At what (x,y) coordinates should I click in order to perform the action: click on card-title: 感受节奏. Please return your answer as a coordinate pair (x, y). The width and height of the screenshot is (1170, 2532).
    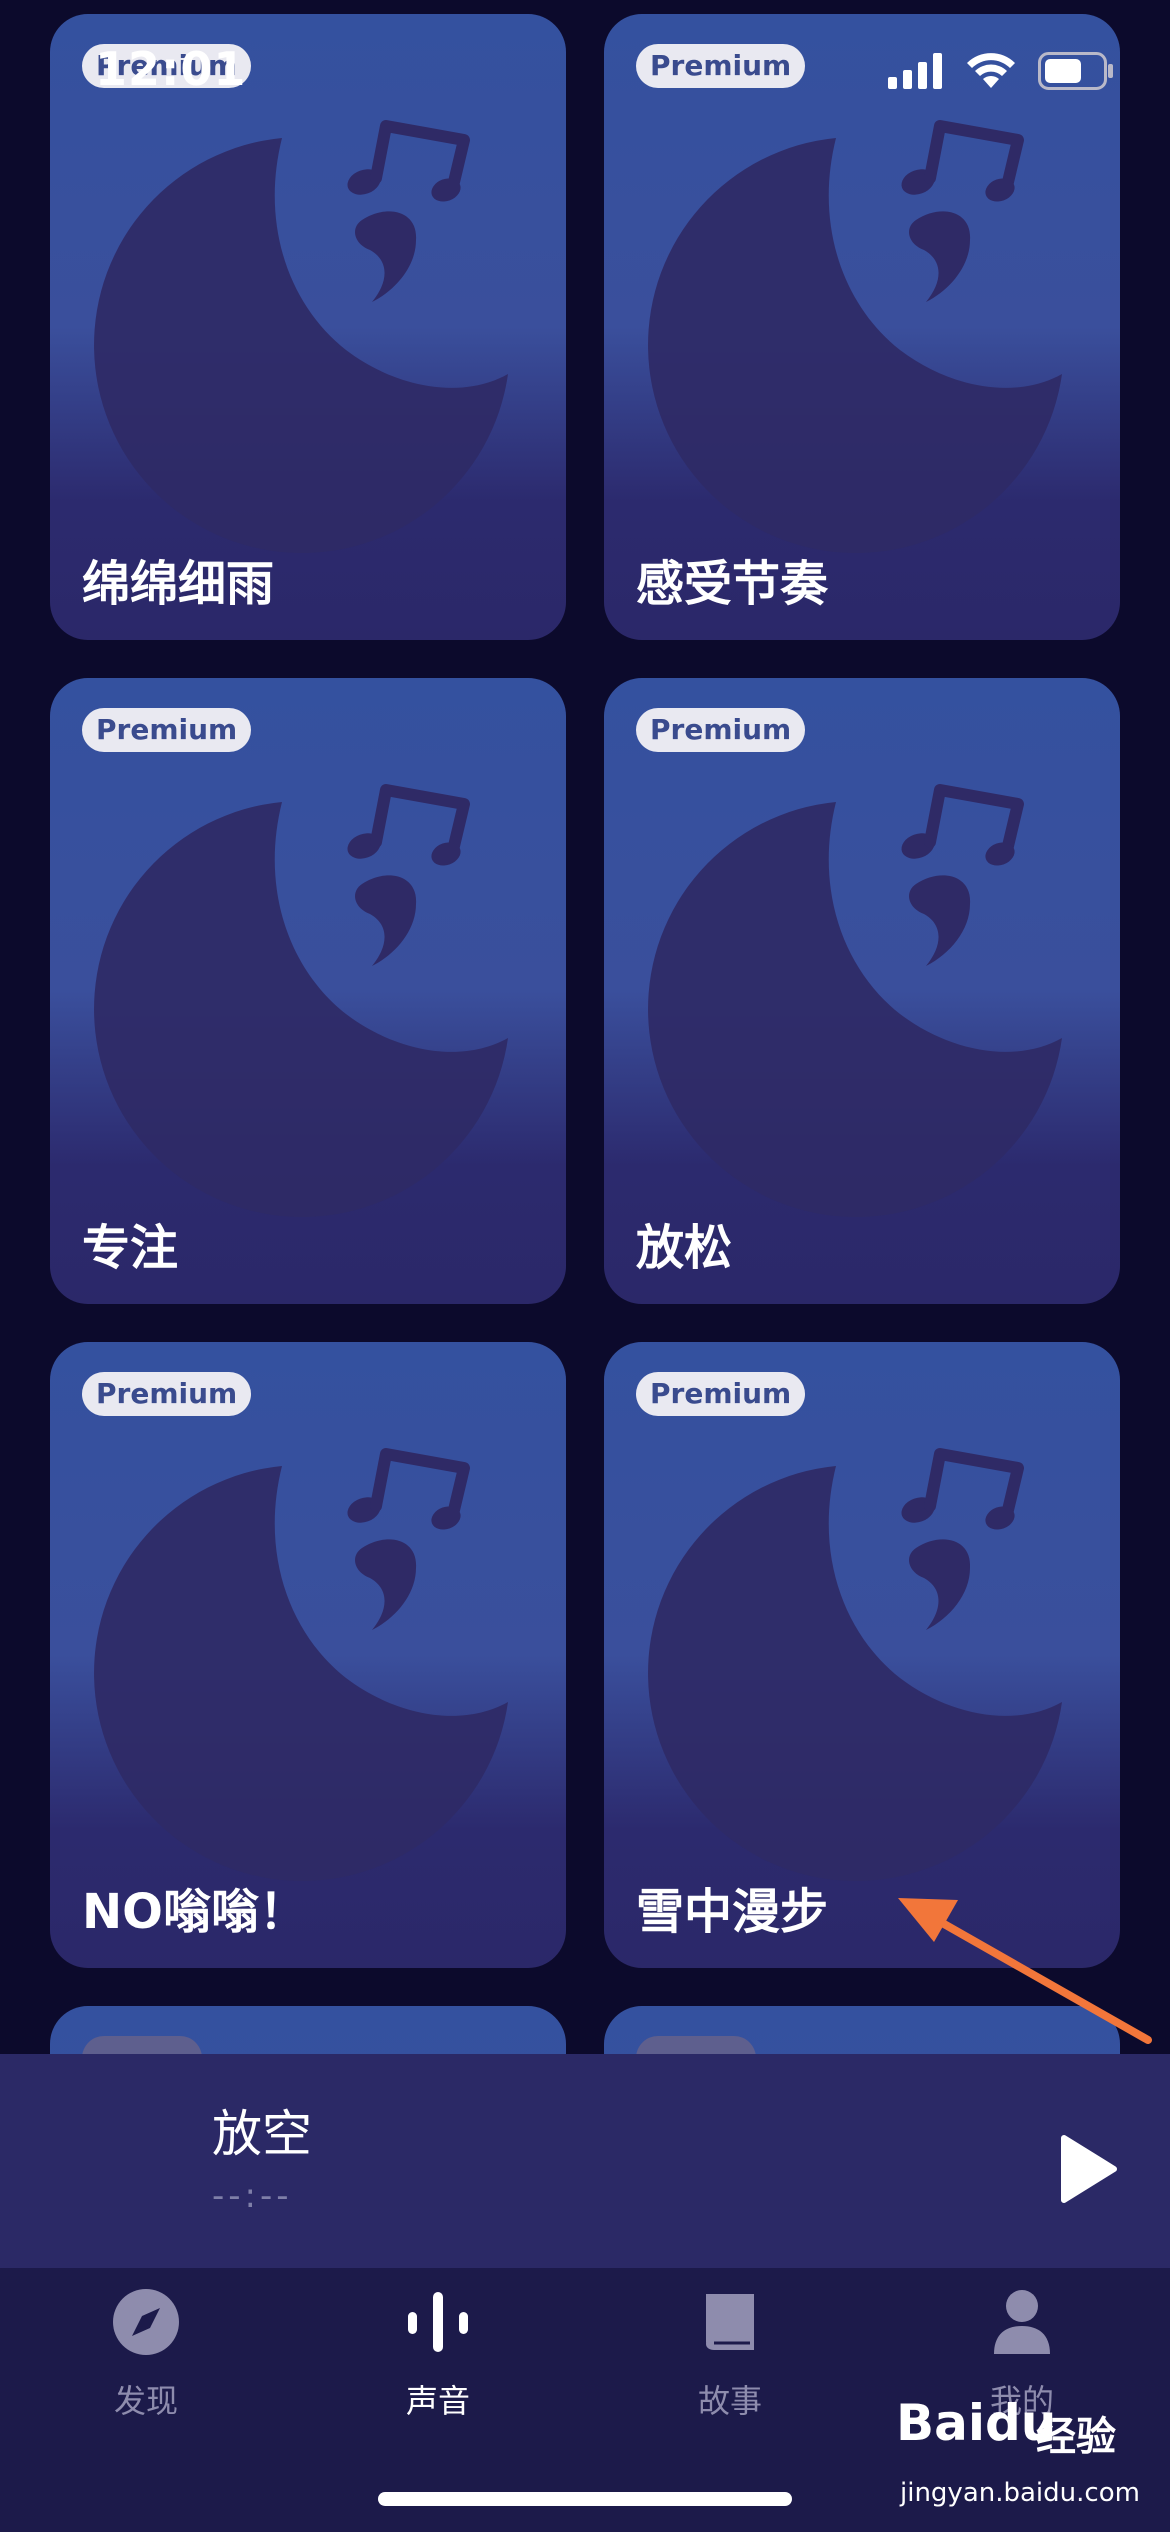
    Looking at the image, I should click on (732, 584).